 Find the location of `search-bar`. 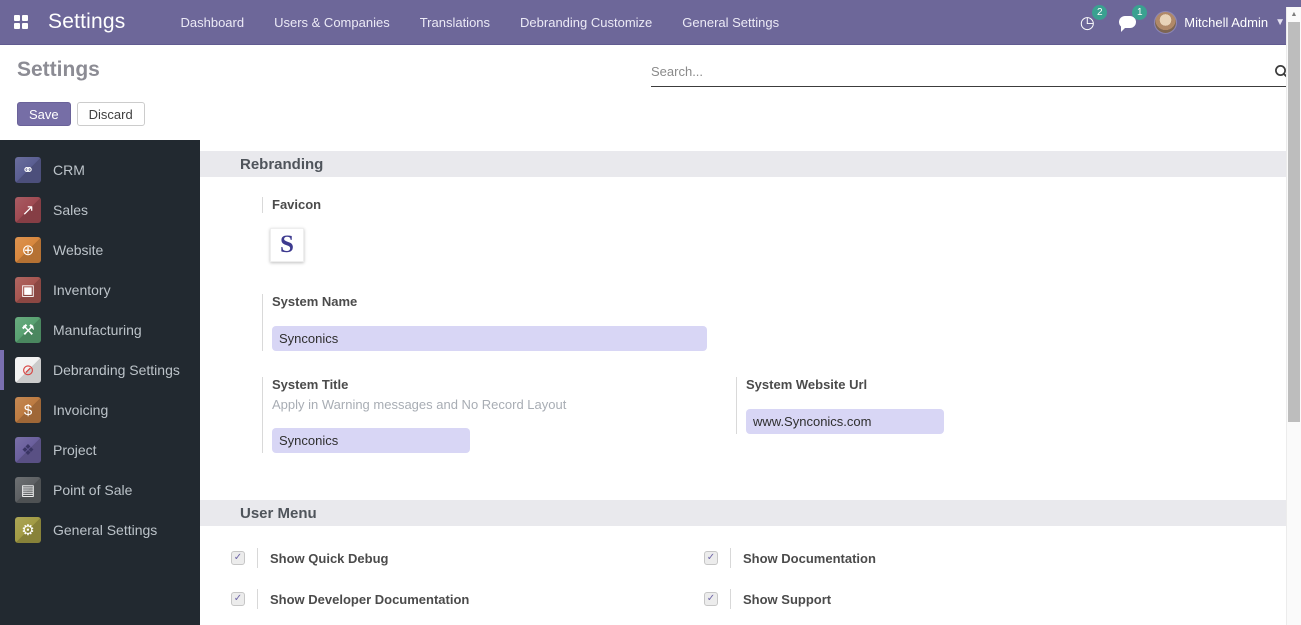

search-bar is located at coordinates (971, 72).